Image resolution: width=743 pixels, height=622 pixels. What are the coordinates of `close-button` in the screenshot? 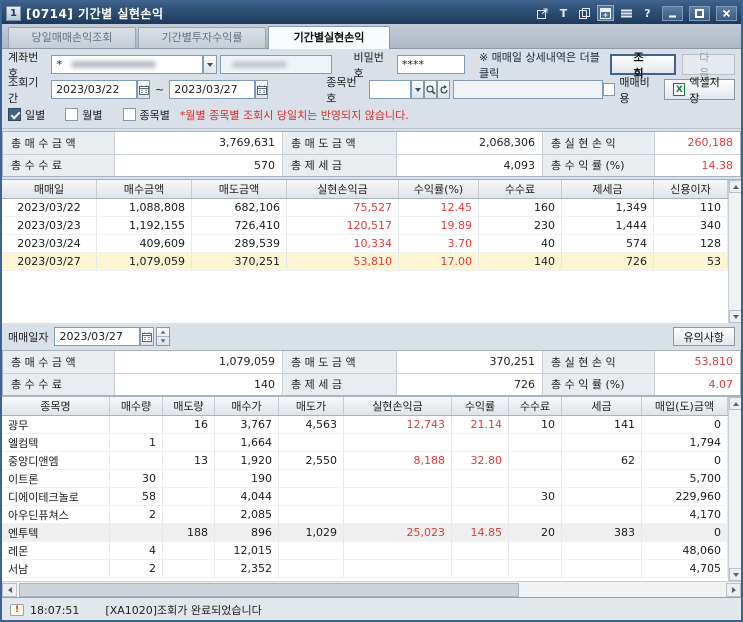 It's located at (726, 13).